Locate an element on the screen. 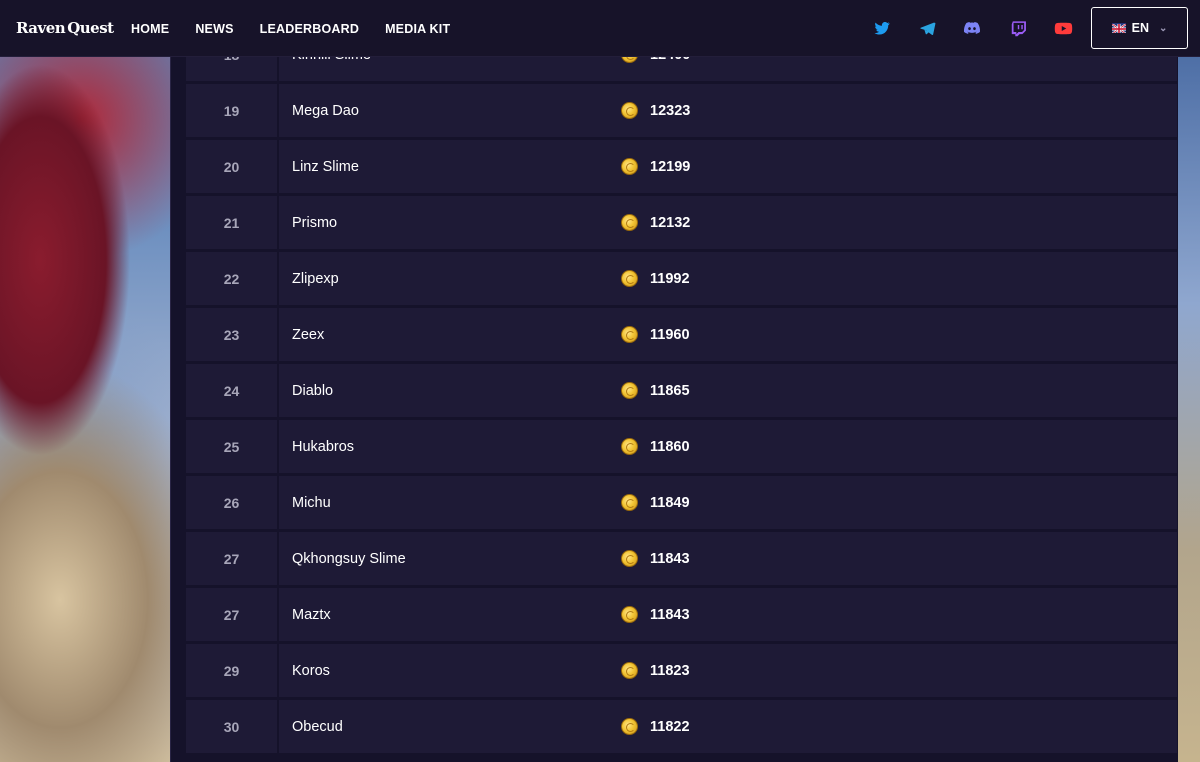 This screenshot has width=1200, height=762. table-row: 30 Obecud 11822 is located at coordinates (681, 726).